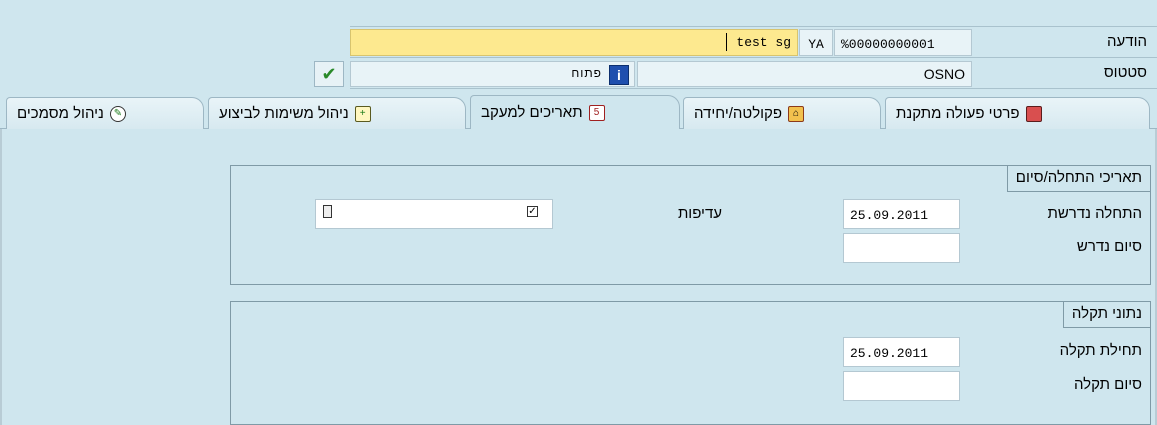 The image size is (1157, 425). What do you see at coordinates (1, 277) in the screenshot?
I see `window-left-edge` at bounding box center [1, 277].